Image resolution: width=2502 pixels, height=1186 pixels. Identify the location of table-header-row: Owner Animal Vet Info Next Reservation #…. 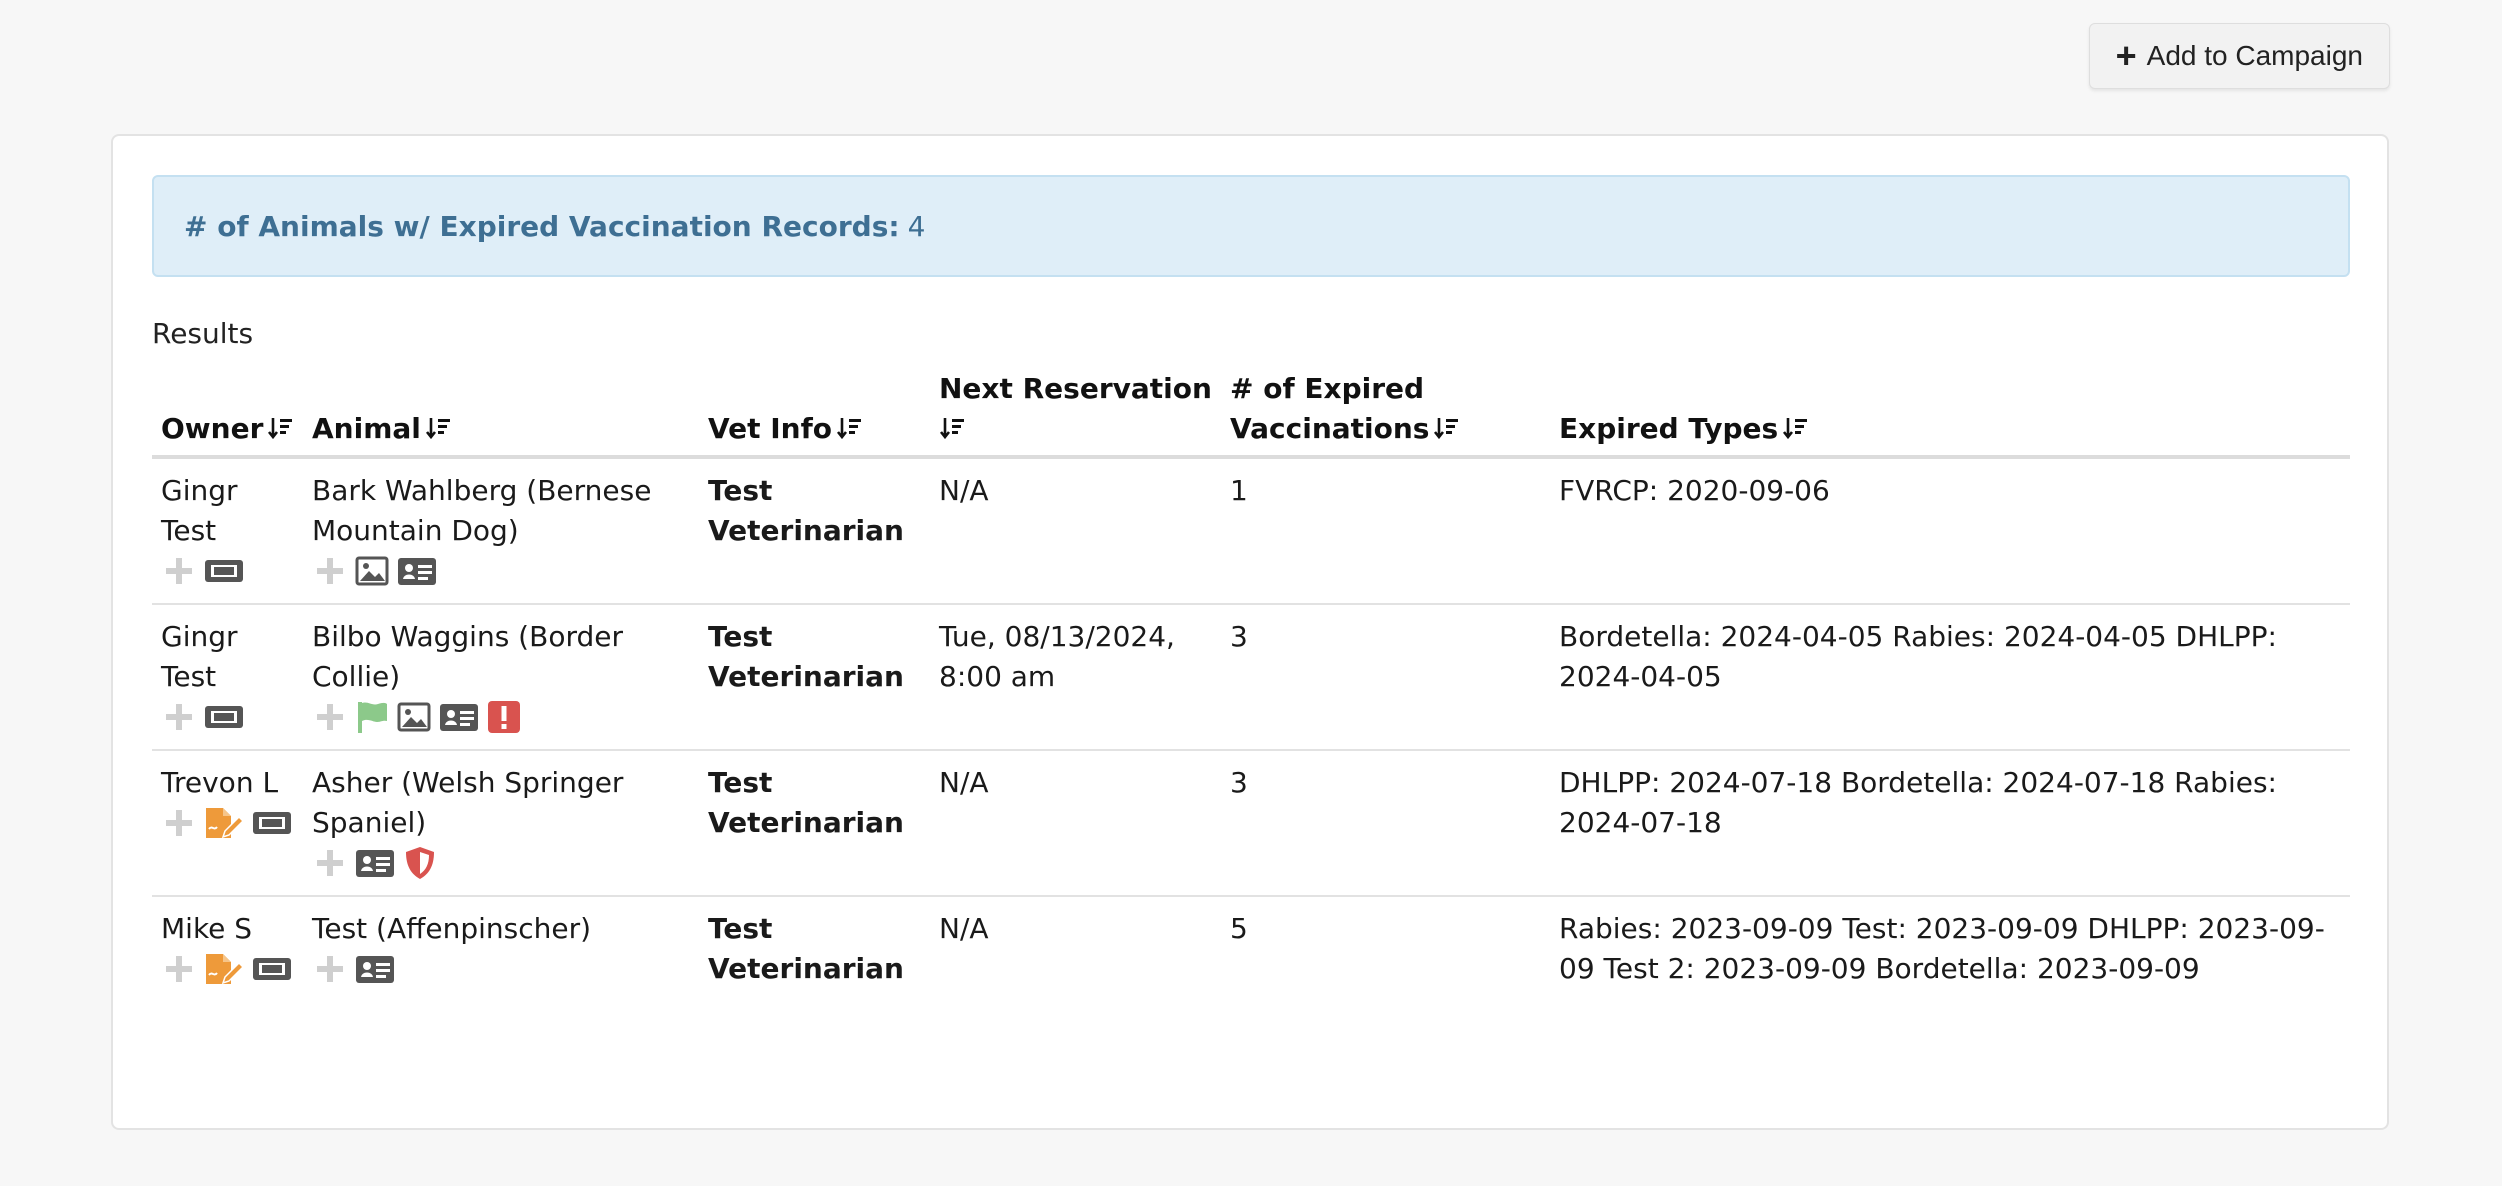
(1251, 414).